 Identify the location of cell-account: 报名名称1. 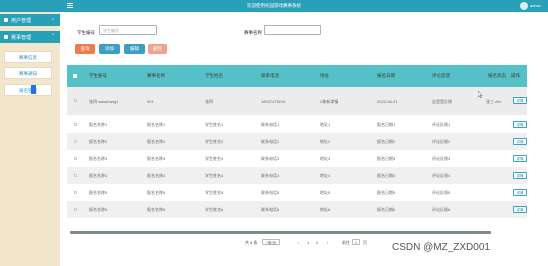
(98, 124).